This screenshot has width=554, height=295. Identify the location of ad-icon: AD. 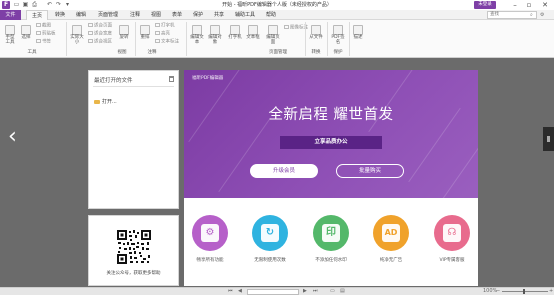
(391, 233).